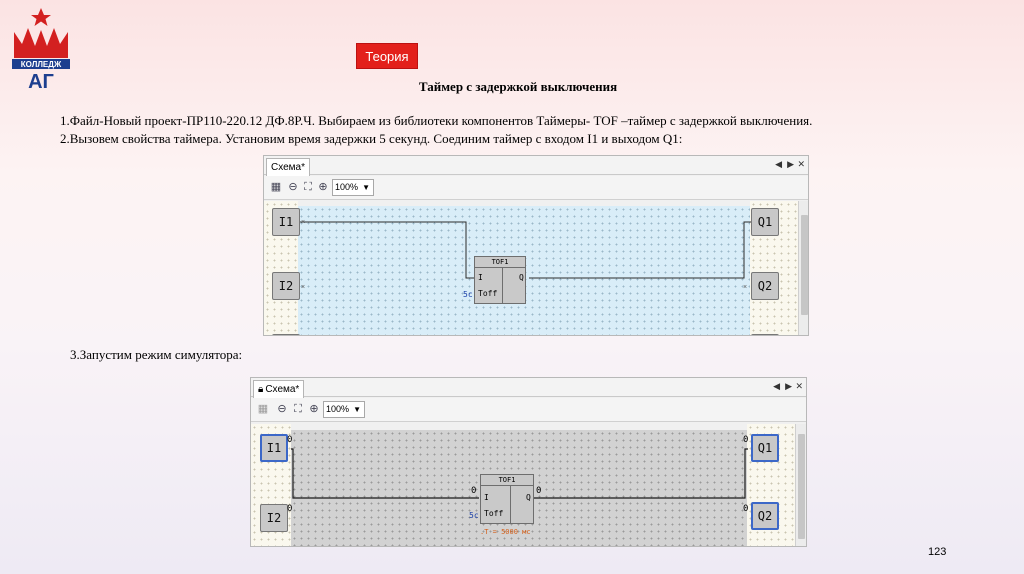 Image resolution: width=1024 pixels, height=574 pixels. What do you see at coordinates (536, 166) in the screenshot?
I see `tab-bar: Схема* ◀ ▶ ✕` at bounding box center [536, 166].